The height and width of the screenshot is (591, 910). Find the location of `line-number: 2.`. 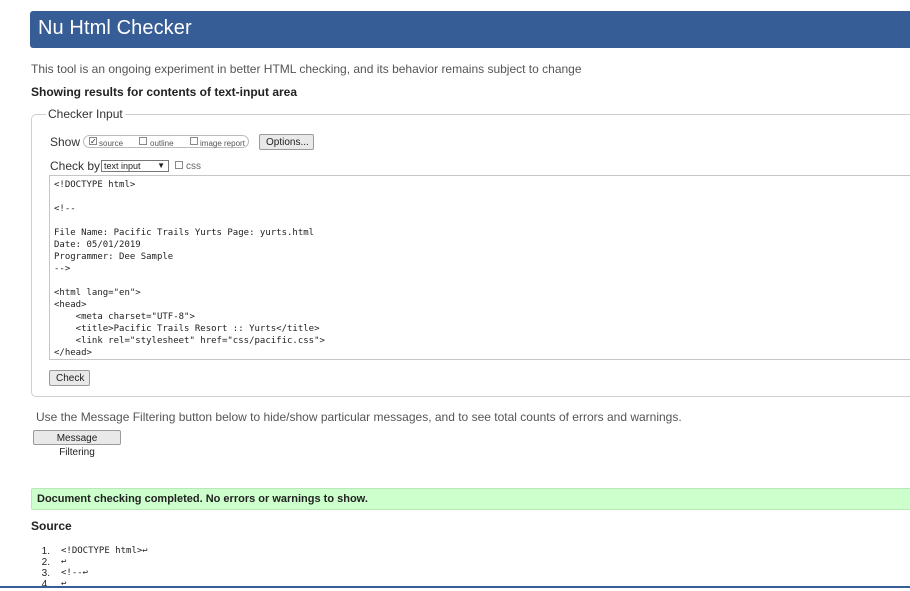

line-number: 2. is located at coordinates (45, 562).